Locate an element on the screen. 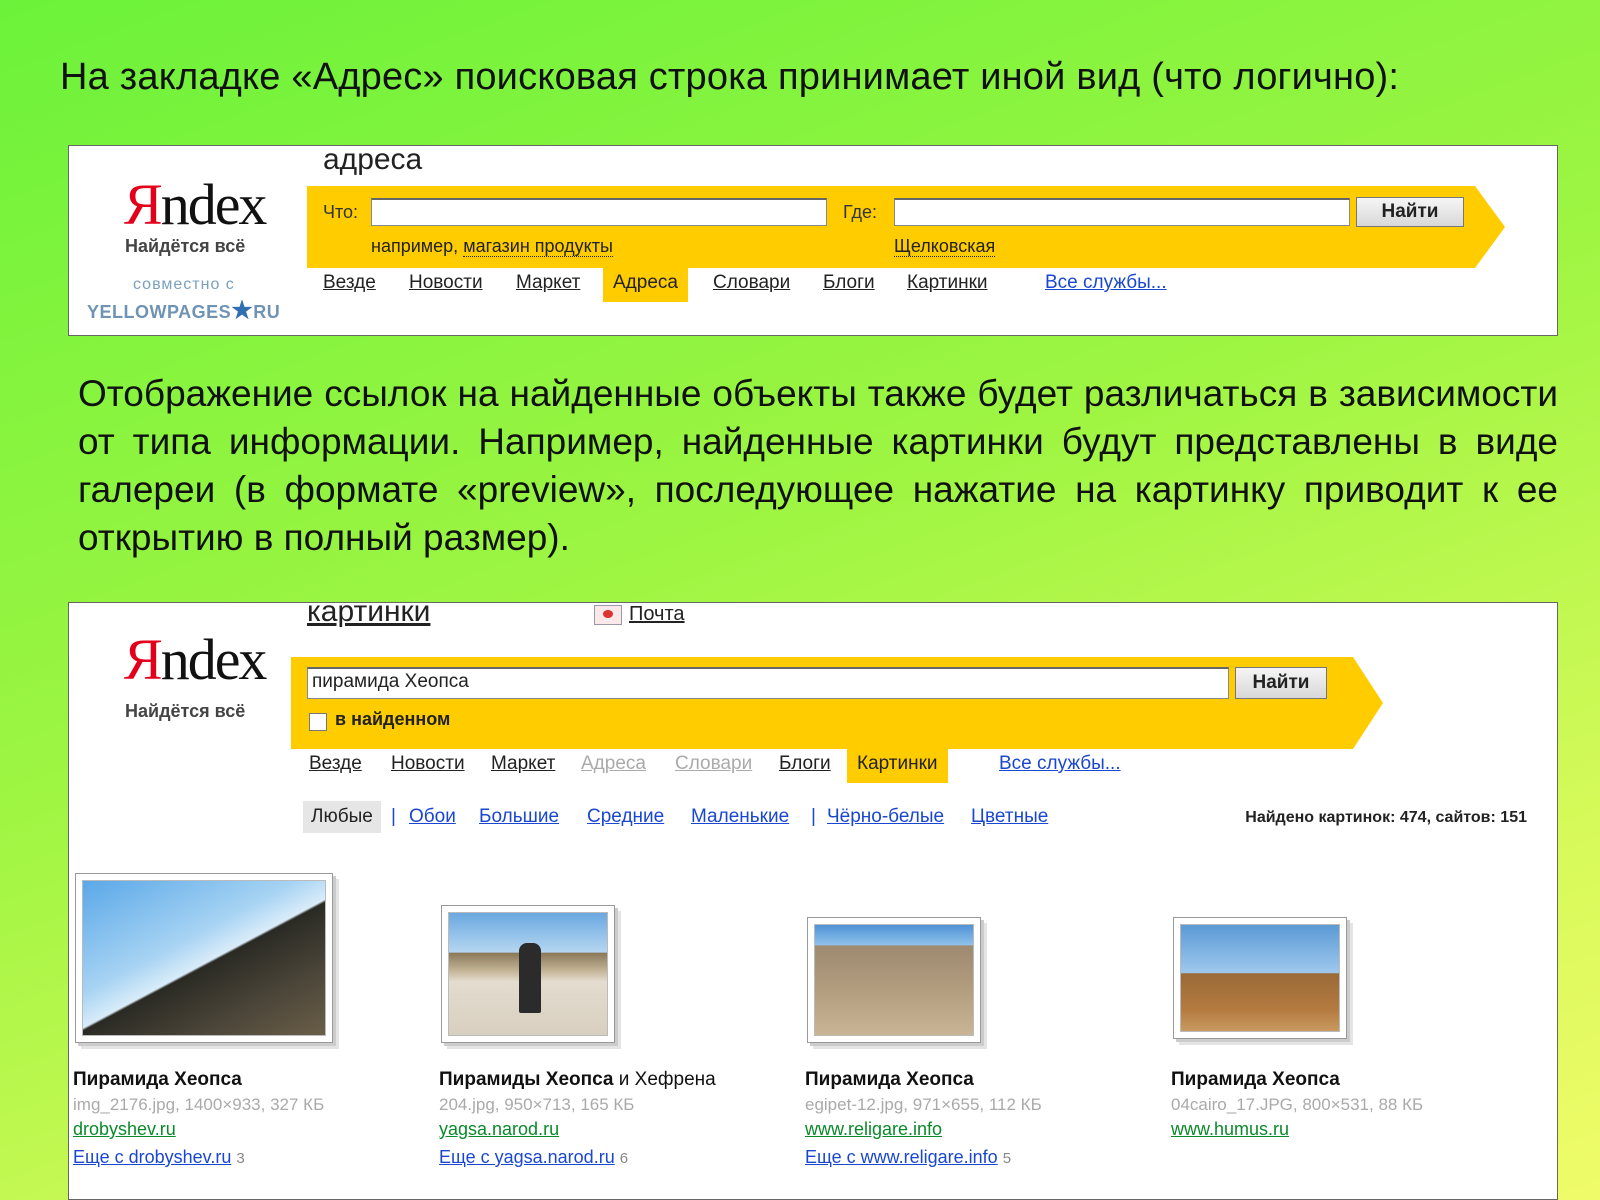 The width and height of the screenshot is (1600, 1200). filter-medium: Средние is located at coordinates (625, 817).